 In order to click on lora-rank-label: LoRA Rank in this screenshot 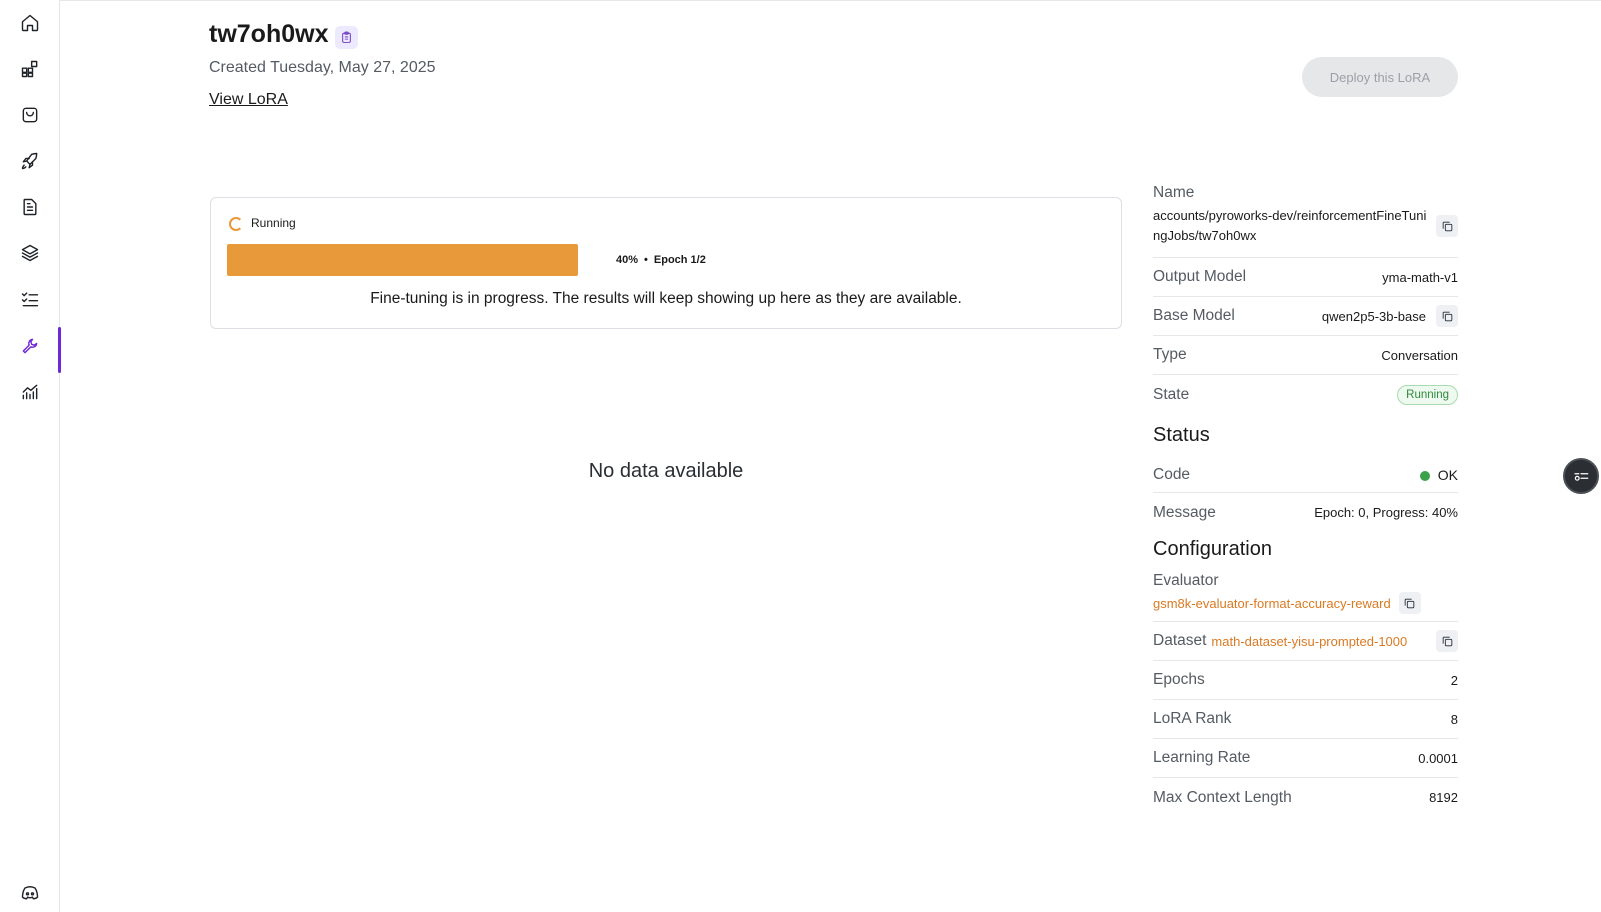, I will do `click(1192, 718)`.